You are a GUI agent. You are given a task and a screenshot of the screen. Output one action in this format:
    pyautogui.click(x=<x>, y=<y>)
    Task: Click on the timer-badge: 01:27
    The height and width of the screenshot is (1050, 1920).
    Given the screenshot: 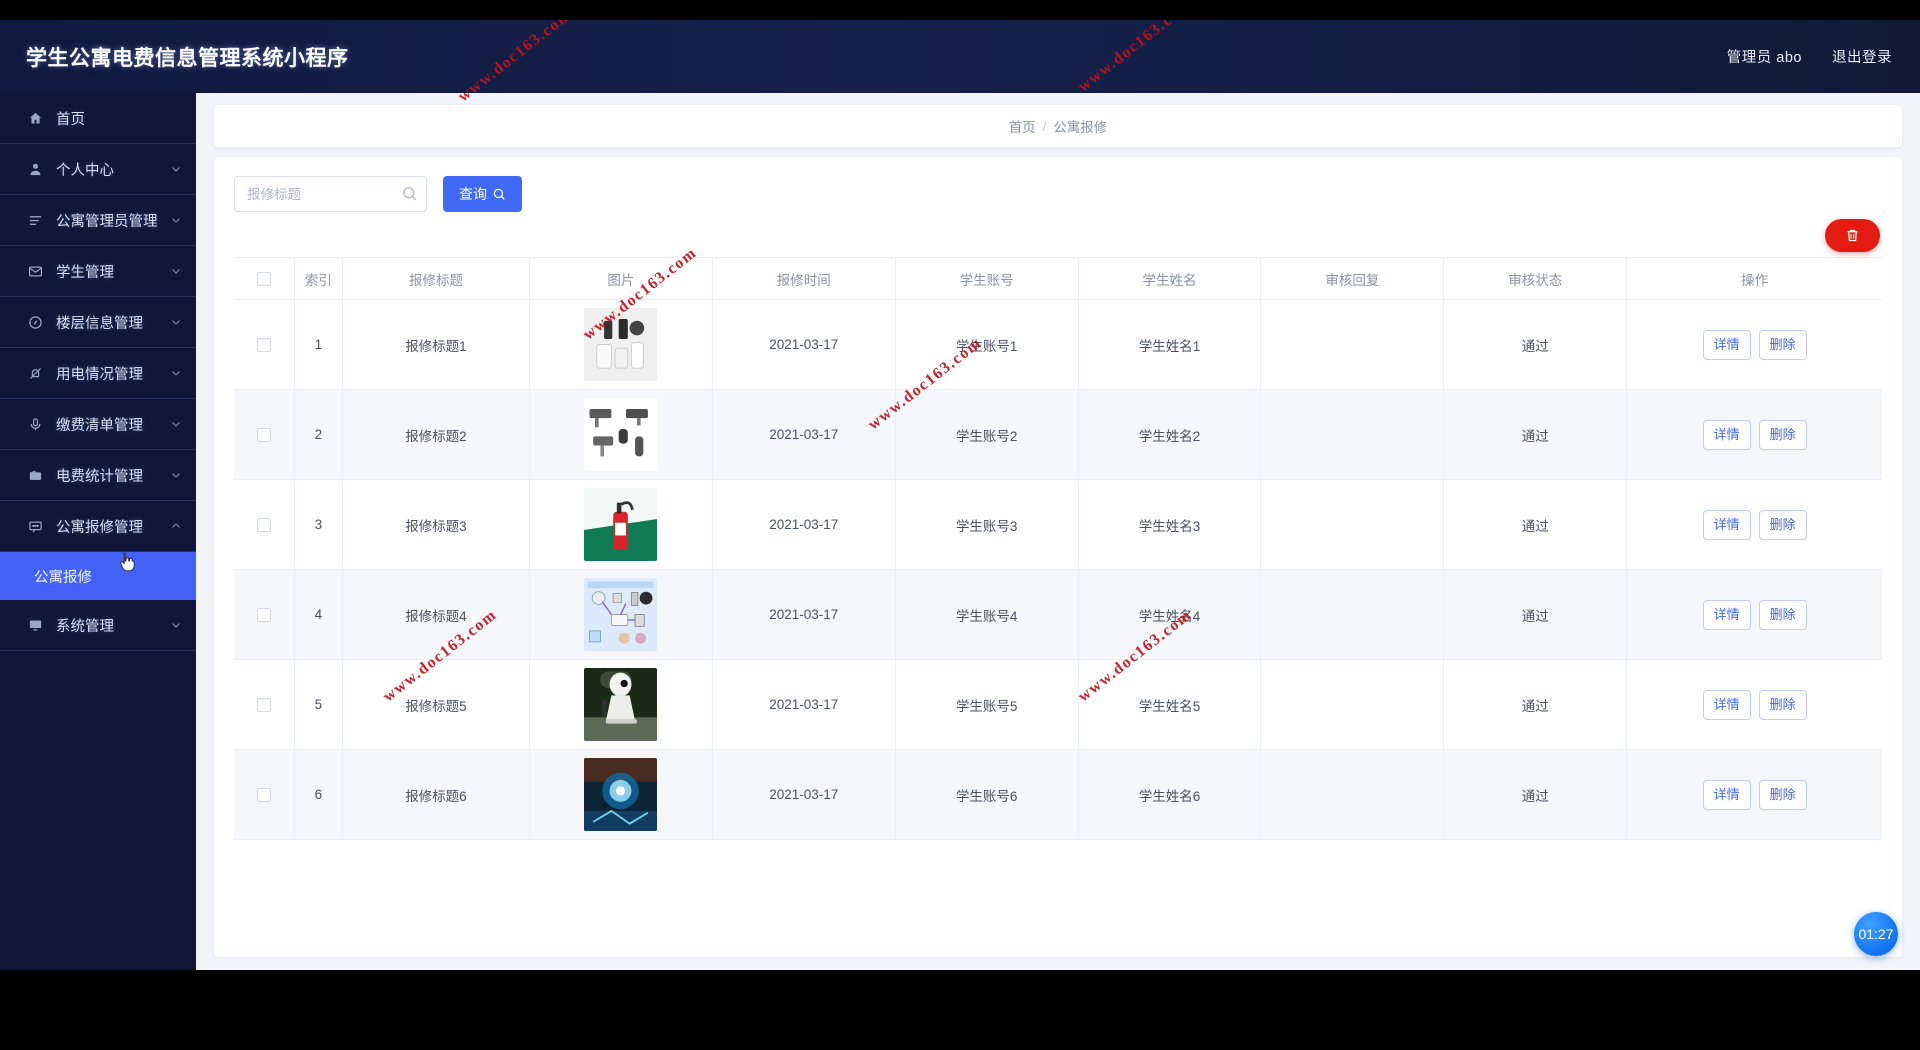 What is the action you would take?
    pyautogui.click(x=1876, y=934)
    